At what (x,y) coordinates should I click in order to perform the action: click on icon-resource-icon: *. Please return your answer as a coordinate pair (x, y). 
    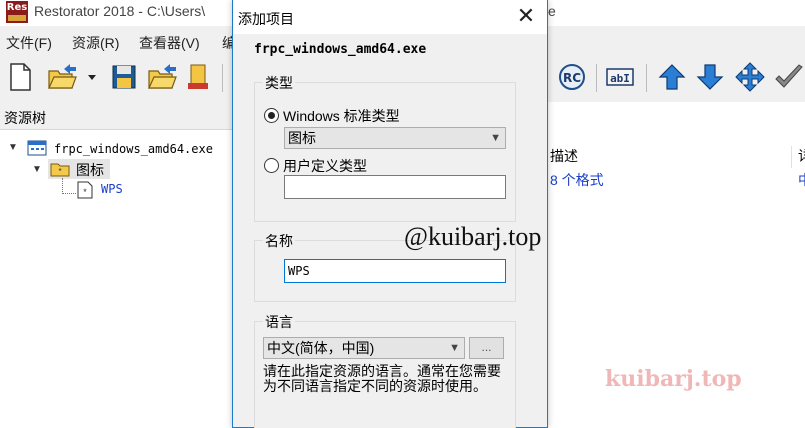
    Looking at the image, I should click on (85, 190).